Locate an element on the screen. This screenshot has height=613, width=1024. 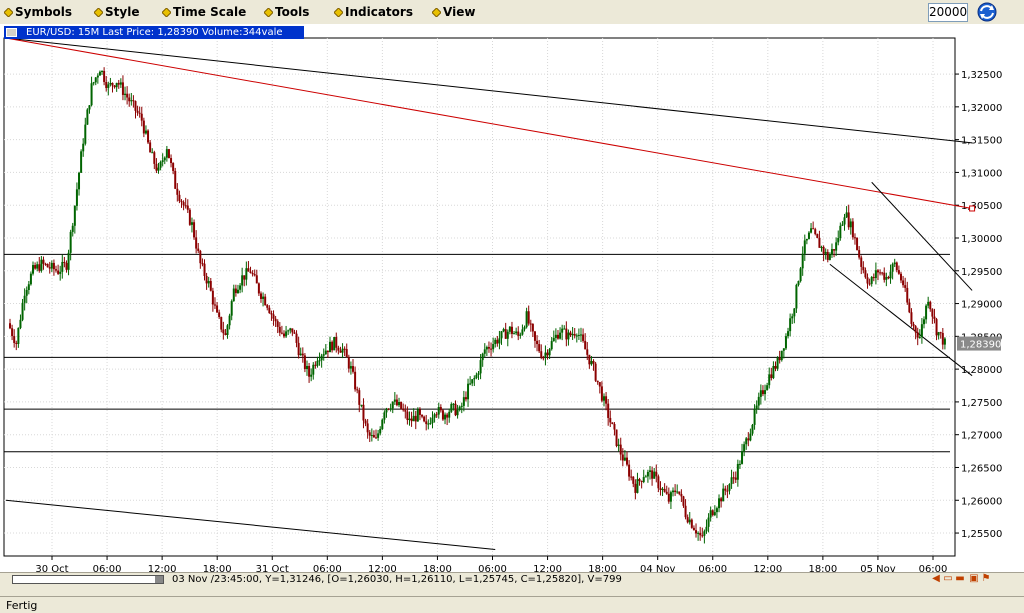
menu-tools: Tools is located at coordinates (286, 12).